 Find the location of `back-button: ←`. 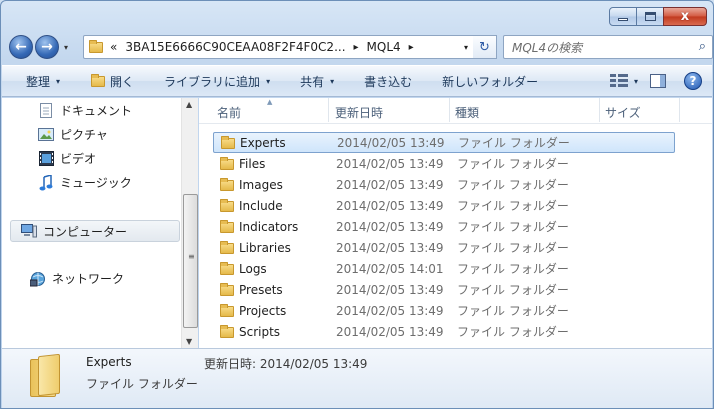

back-button: ← is located at coordinates (21, 47).